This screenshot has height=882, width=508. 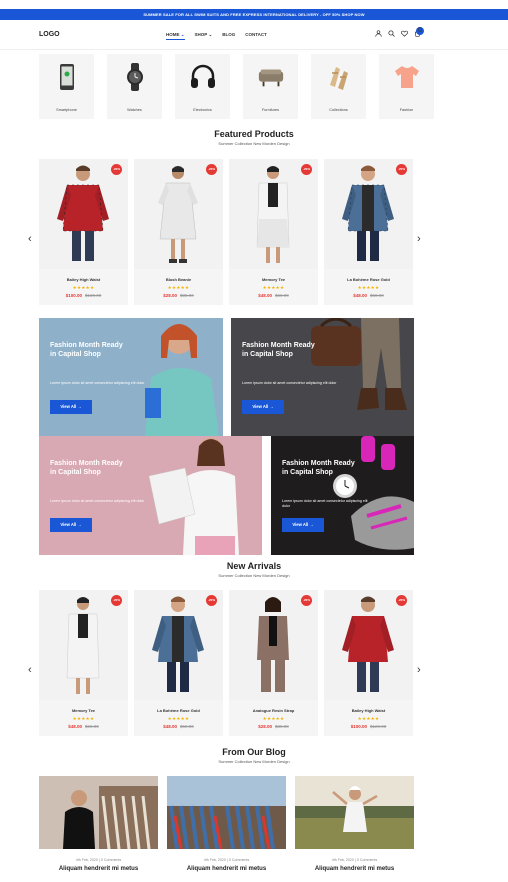 I want to click on search-icon, so click(x=391, y=34).